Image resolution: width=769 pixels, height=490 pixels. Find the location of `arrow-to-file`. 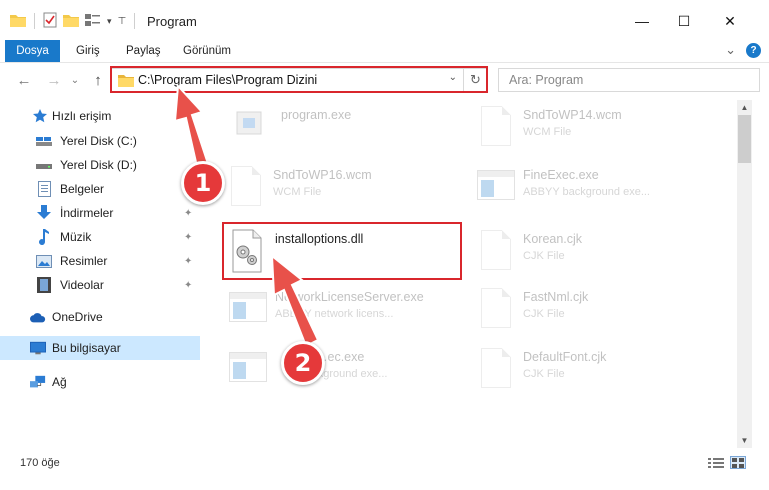

arrow-to-file is located at coordinates (295, 300).